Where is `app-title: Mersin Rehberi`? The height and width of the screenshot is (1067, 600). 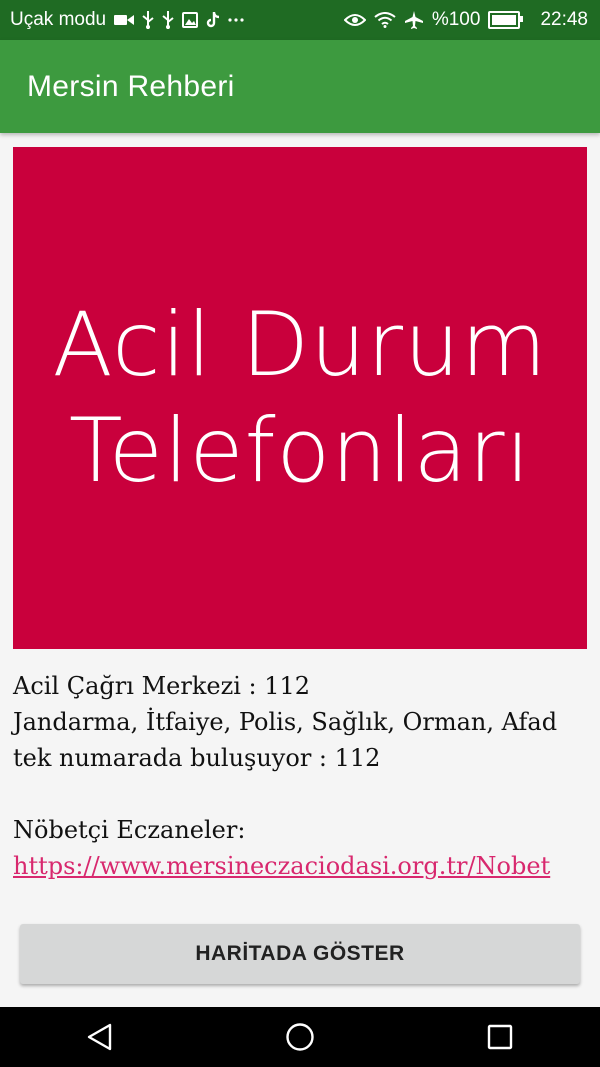 app-title: Mersin Rehberi is located at coordinates (131, 86).